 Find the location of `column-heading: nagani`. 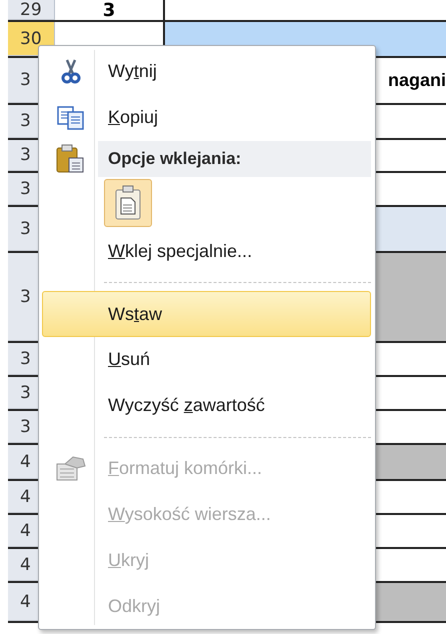

column-heading: nagani is located at coordinates (417, 80).